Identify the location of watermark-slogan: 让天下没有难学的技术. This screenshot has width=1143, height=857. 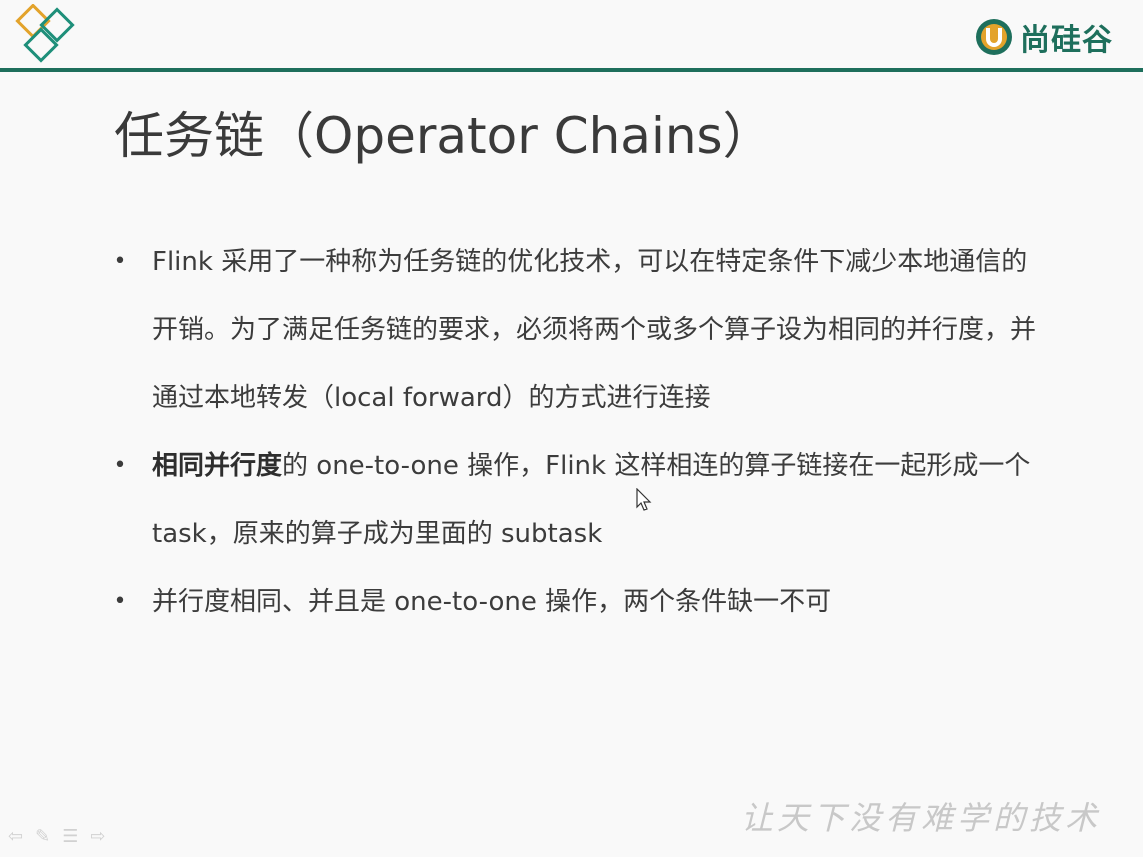
(920, 818).